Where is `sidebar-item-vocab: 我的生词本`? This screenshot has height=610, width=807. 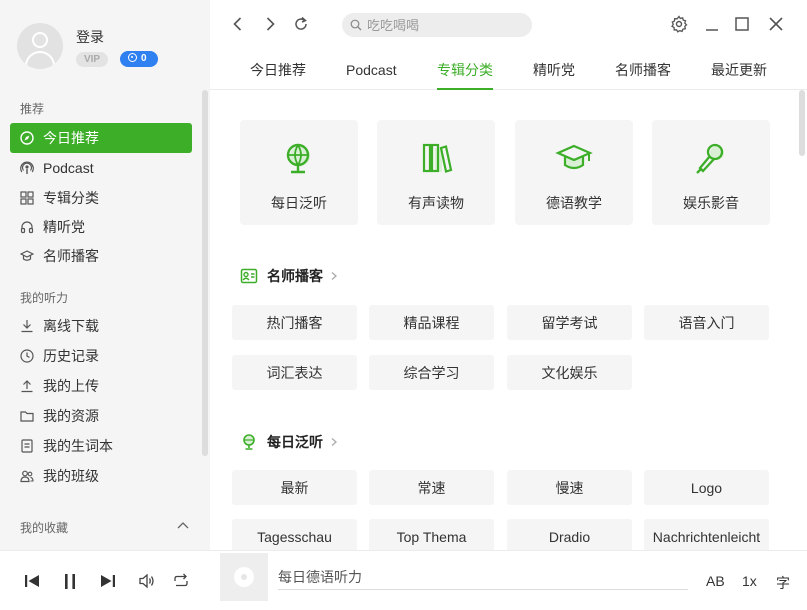 sidebar-item-vocab: 我的生词本 is located at coordinates (101, 446).